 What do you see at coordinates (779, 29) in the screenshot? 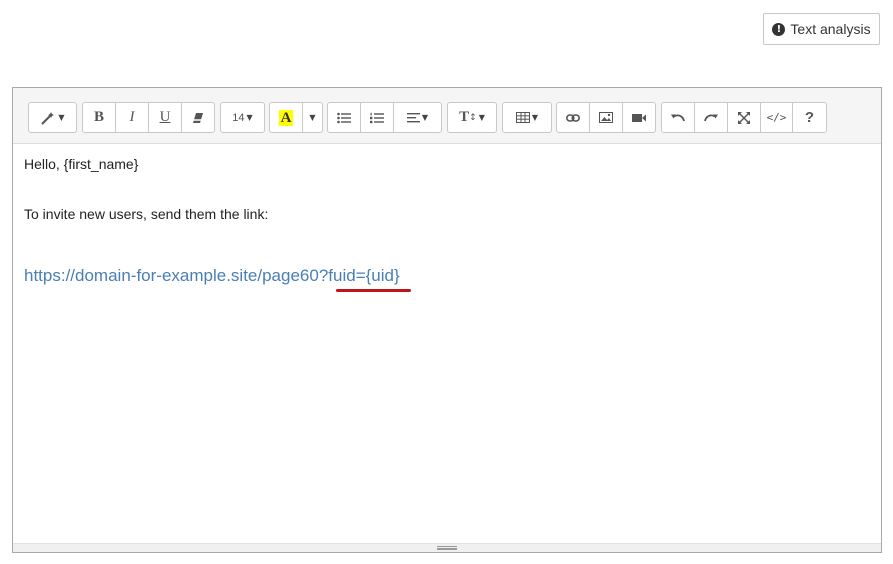
I see `info-circle-icon: !` at bounding box center [779, 29].